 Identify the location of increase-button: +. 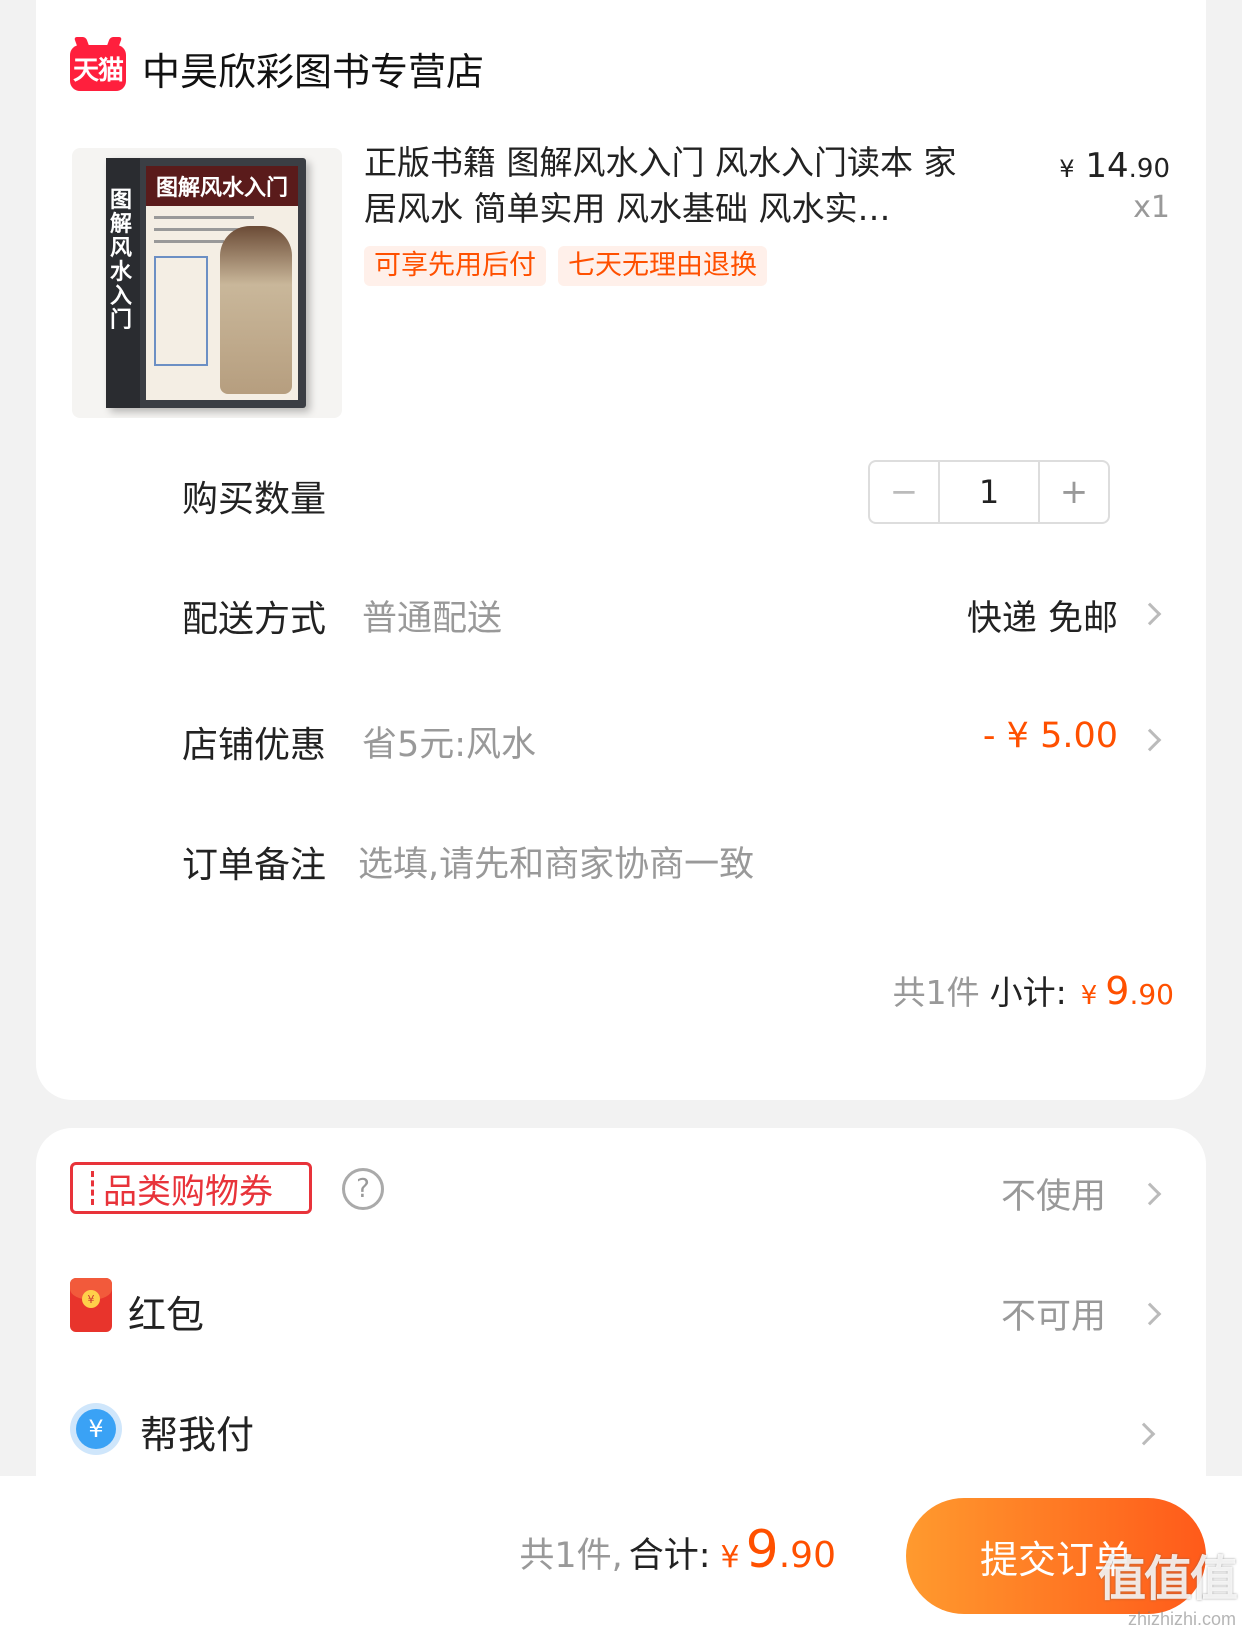
(1073, 492).